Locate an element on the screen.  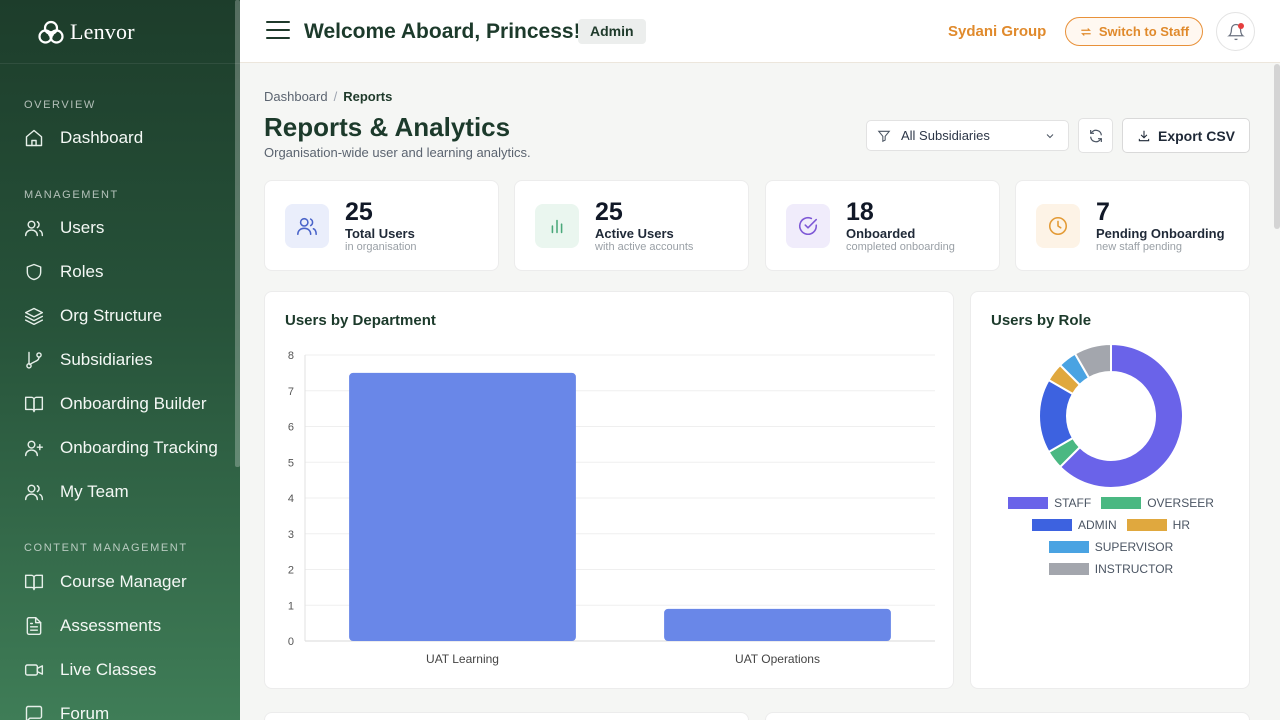
export-label: Export CSV is located at coordinates (1196, 135).